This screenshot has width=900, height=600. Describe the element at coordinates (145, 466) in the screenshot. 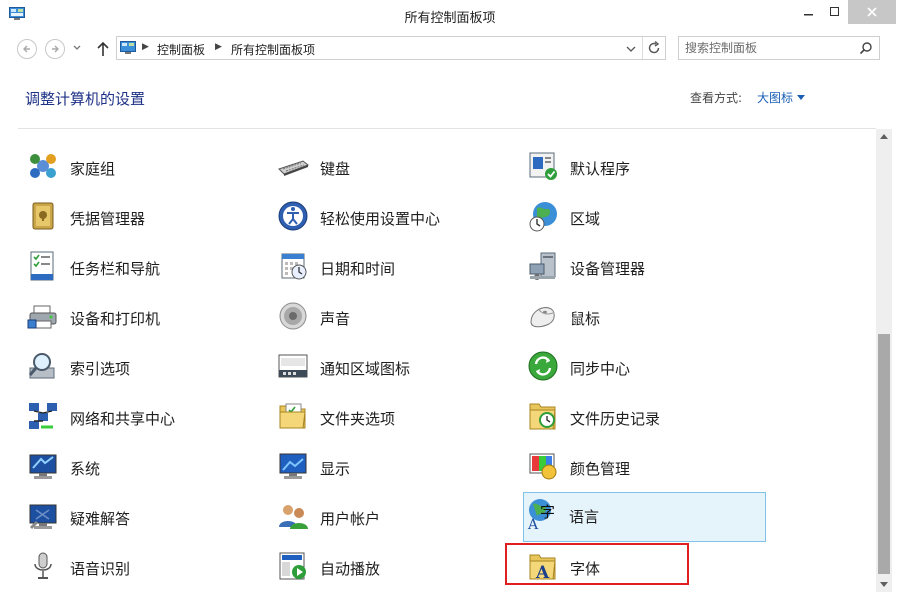

I see `control-panel-item-system: 系统` at that location.